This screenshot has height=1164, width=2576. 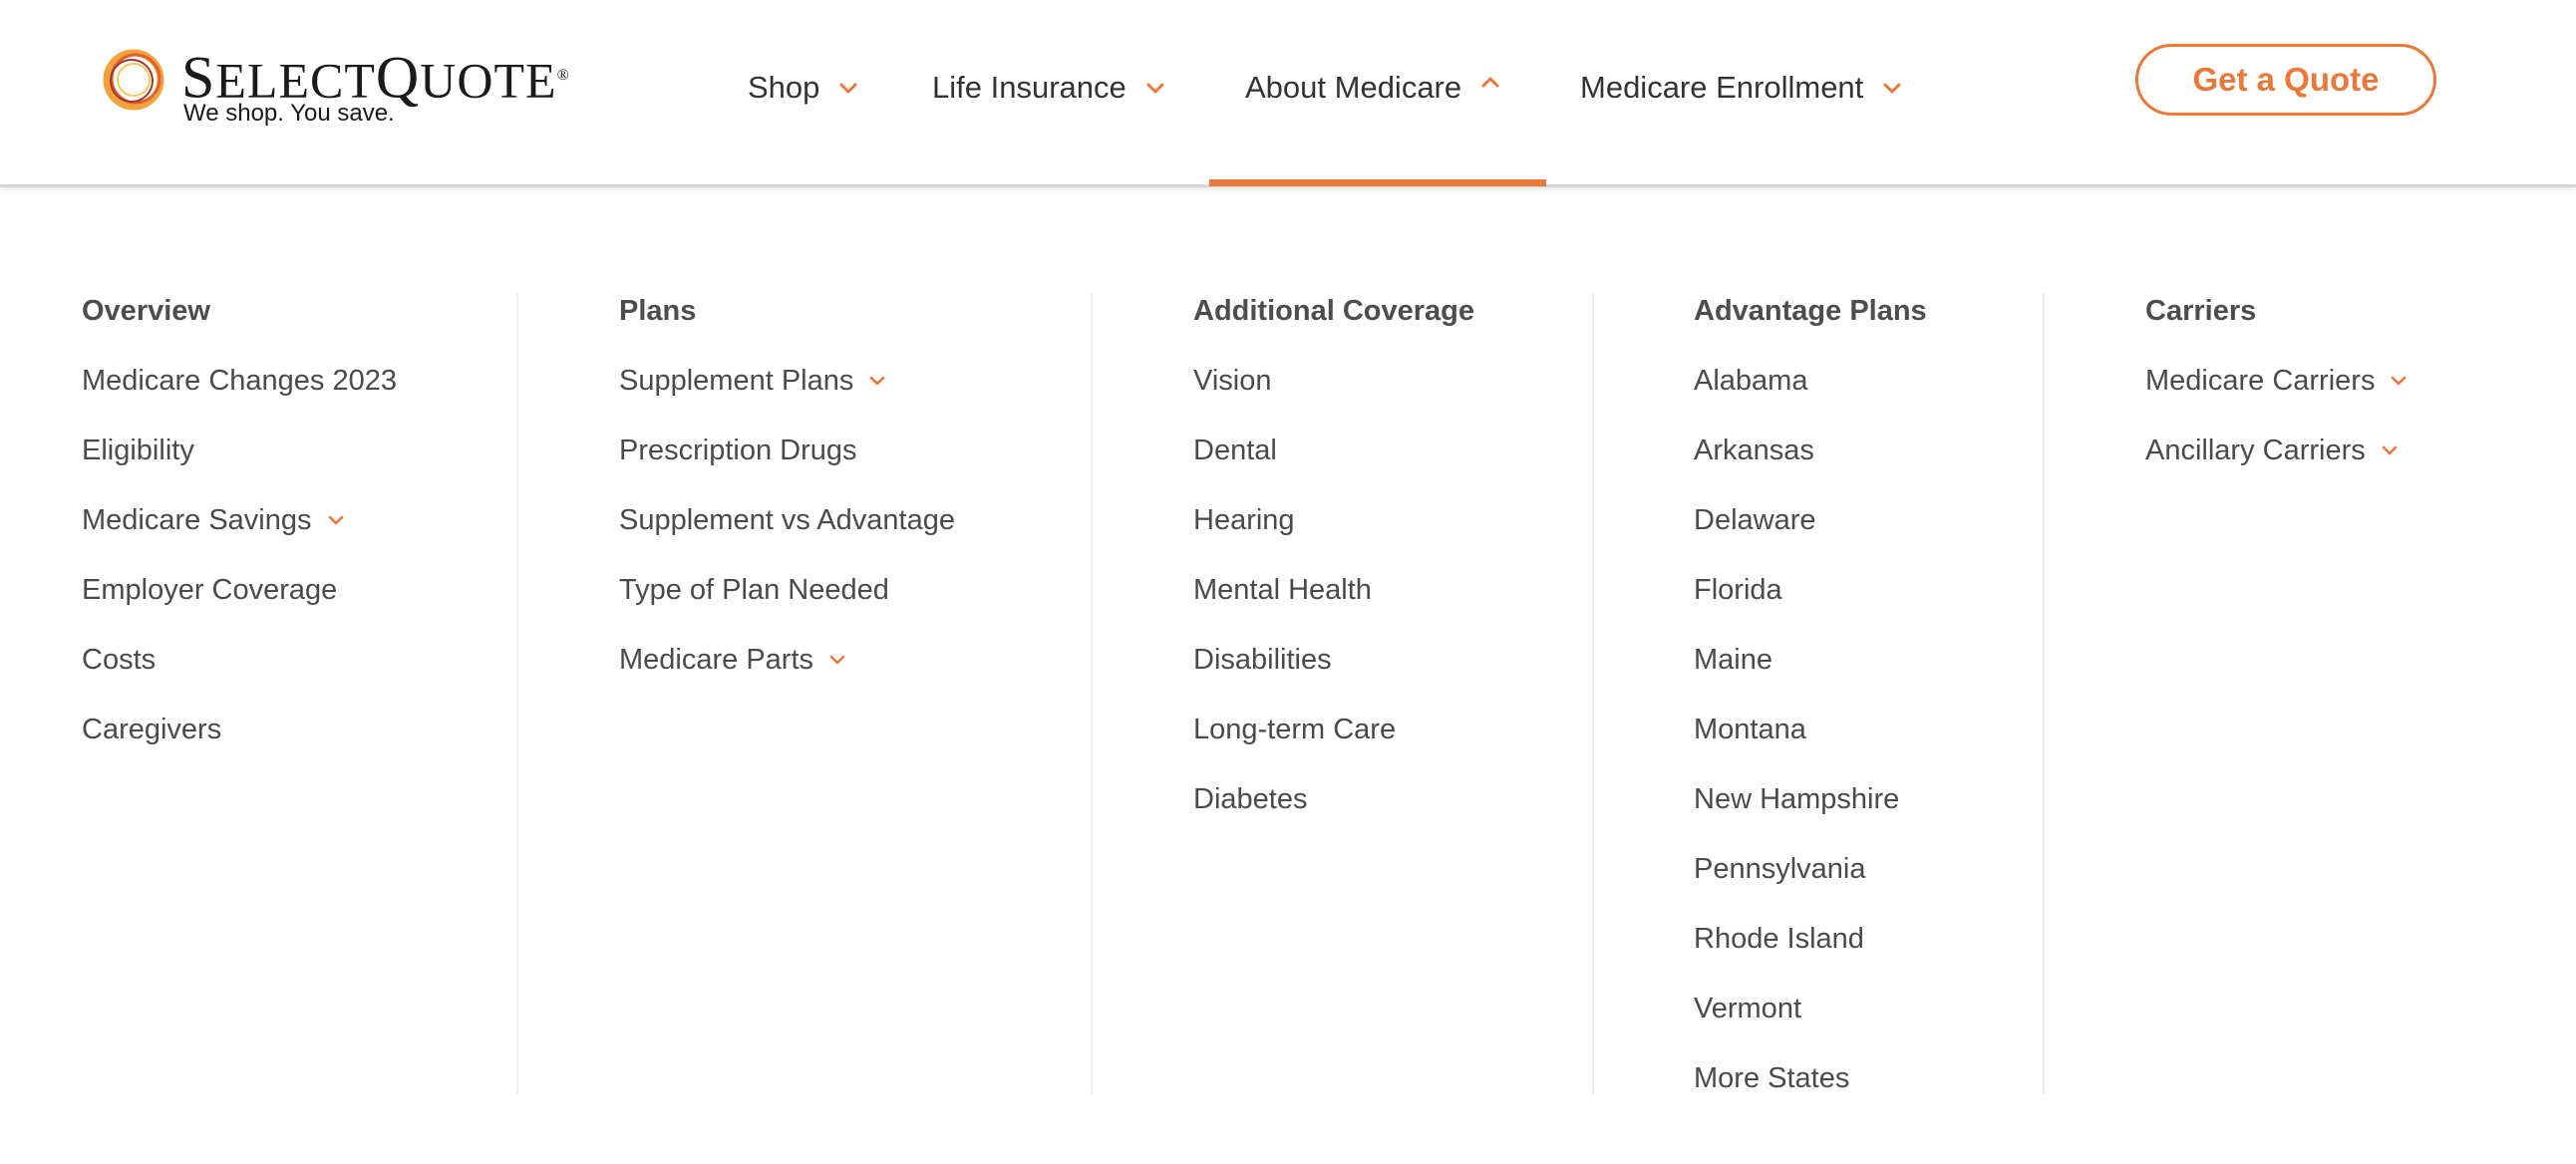 What do you see at coordinates (1750, 729) in the screenshot?
I see `link-label: Montana` at bounding box center [1750, 729].